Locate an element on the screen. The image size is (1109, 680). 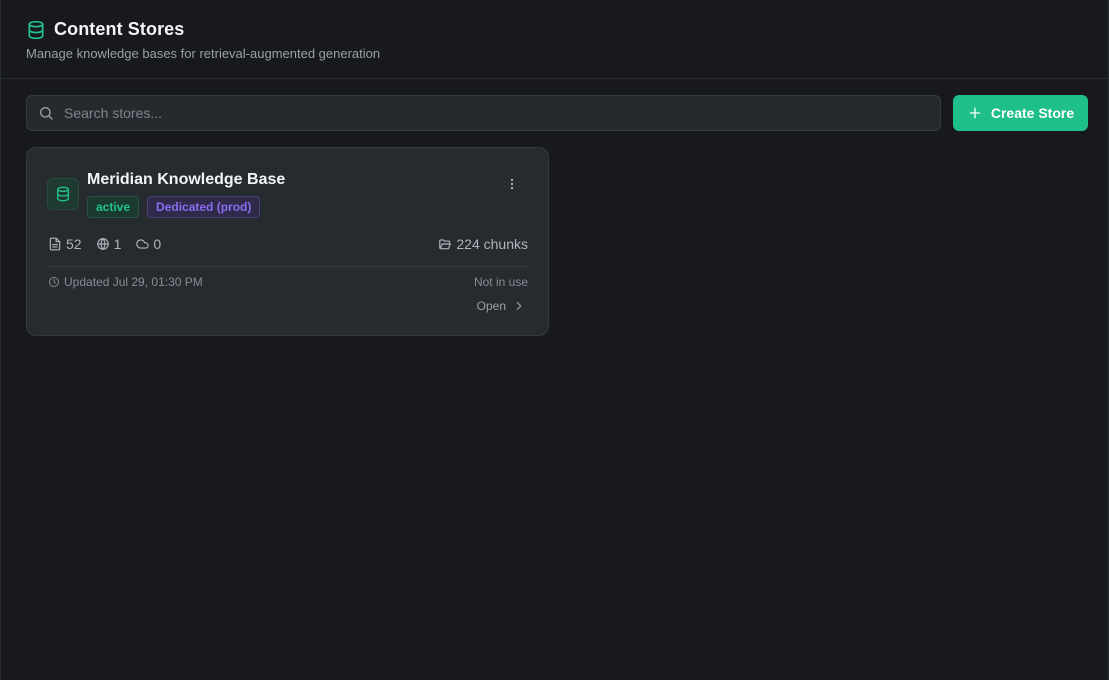
search-icon is located at coordinates (46, 113).